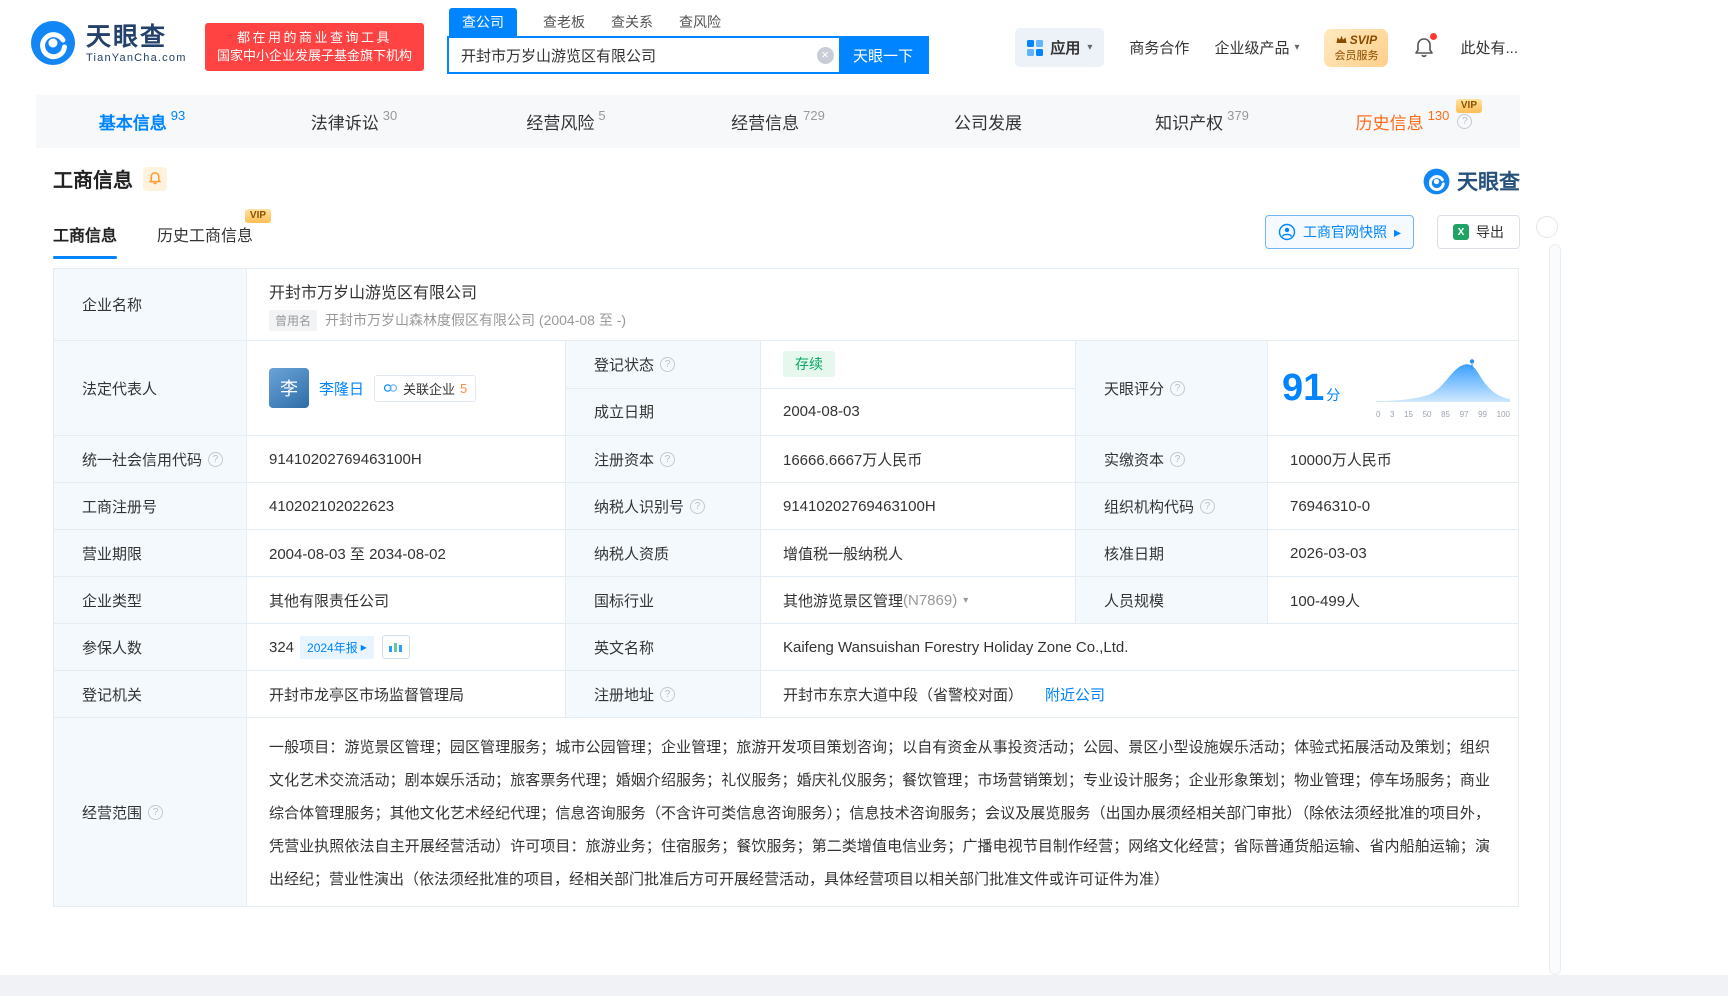 This screenshot has height=996, width=1728. I want to click on insured-value: 324, so click(282, 647).